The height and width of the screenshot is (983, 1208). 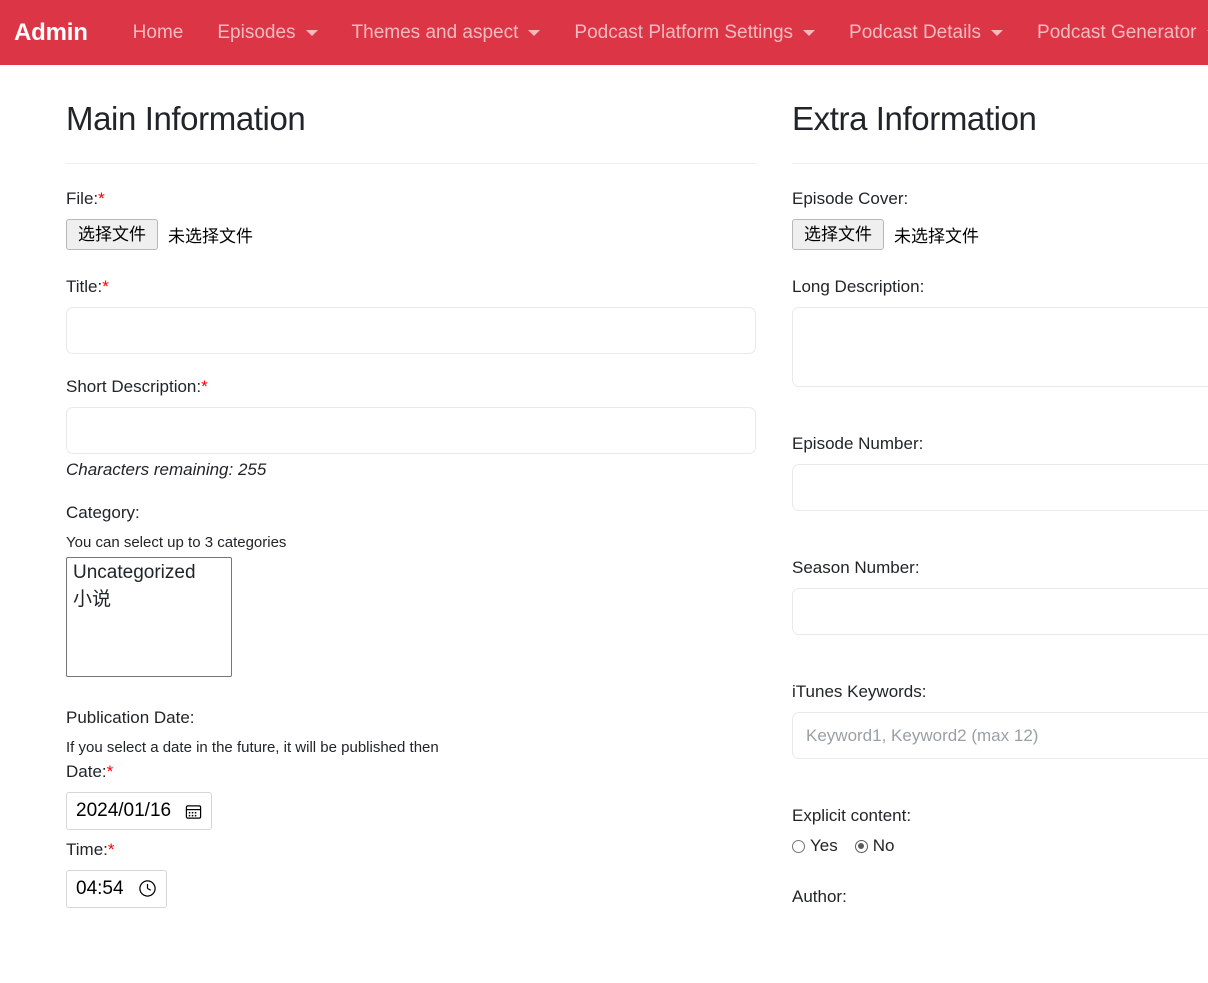 I want to click on short-description-label: Short Description:*, so click(x=411, y=387).